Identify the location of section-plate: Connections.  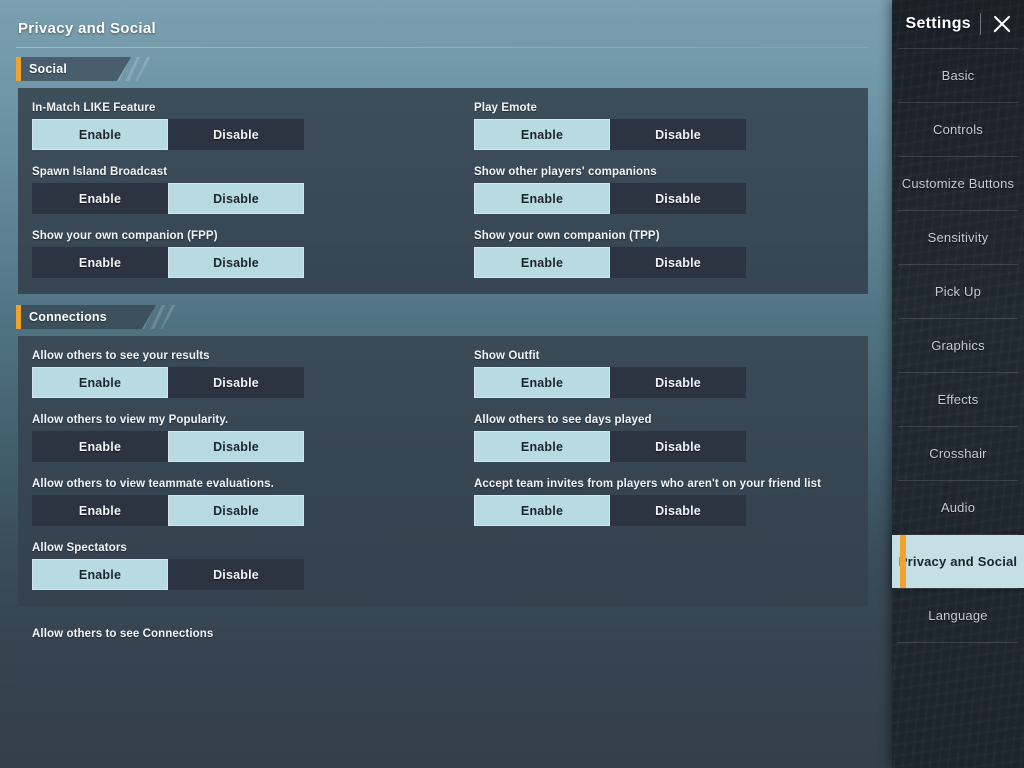
(88, 317).